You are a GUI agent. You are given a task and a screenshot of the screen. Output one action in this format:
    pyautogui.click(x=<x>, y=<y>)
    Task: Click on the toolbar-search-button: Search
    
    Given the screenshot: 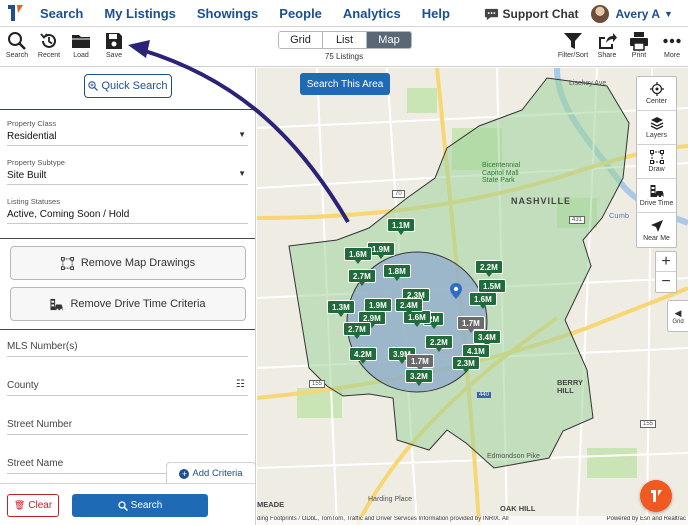 What is the action you would take?
    pyautogui.click(x=17, y=48)
    